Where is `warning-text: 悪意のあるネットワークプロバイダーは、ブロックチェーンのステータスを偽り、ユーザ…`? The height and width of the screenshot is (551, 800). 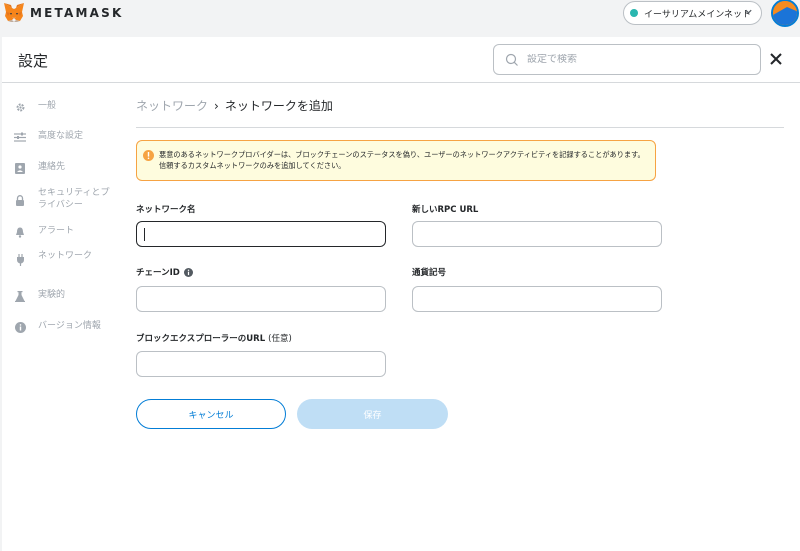
warning-text: 悪意のあるネットワークプロバイダーは、ブロックチェーンのステータスを偽り、ユーザ… is located at coordinates (402, 160).